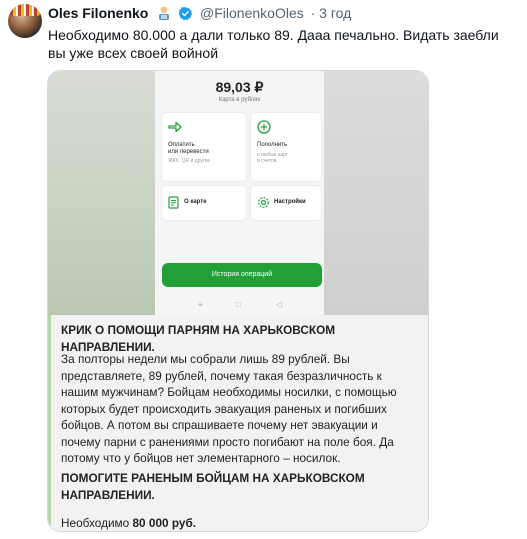  I want to click on home-square-icon: □, so click(238, 304).